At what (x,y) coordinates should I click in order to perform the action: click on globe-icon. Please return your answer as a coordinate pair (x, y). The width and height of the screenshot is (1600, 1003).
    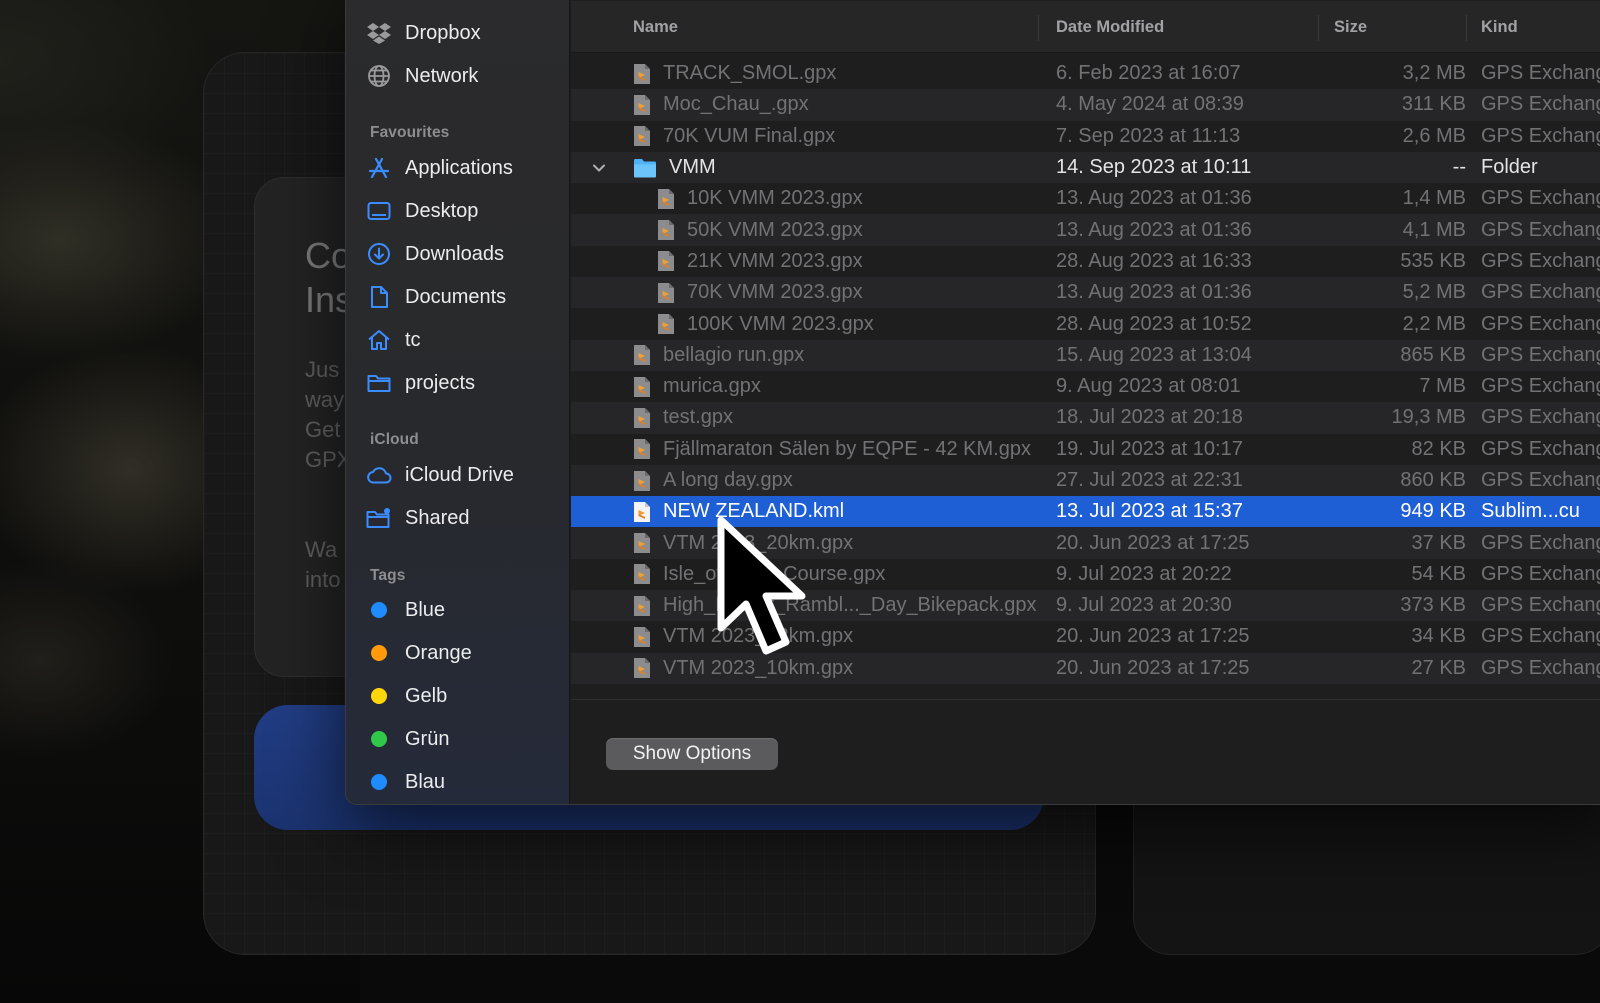
    Looking at the image, I should click on (379, 76).